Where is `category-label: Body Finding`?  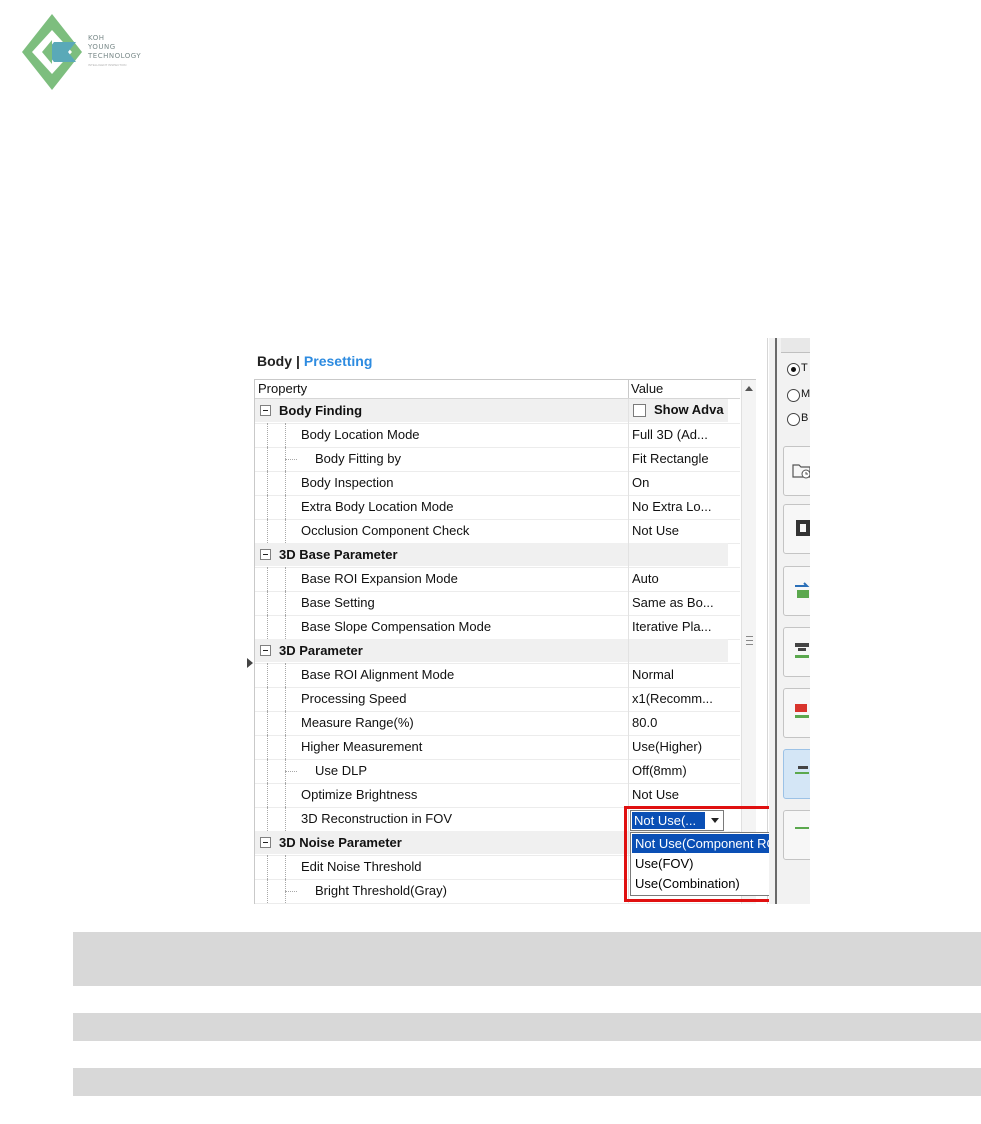 category-label: Body Finding is located at coordinates (321, 410).